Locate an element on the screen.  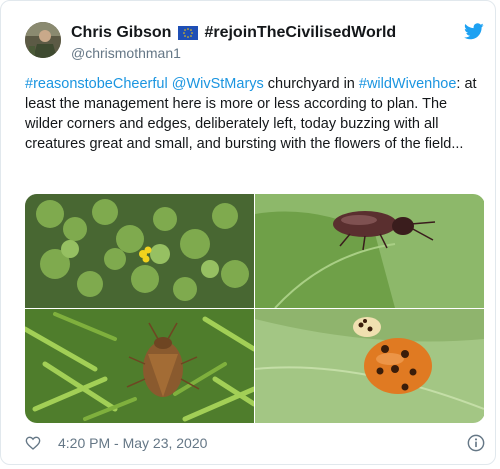
author-name-suffix: #rejoinTheCivilisedWorld is located at coordinates (300, 33).